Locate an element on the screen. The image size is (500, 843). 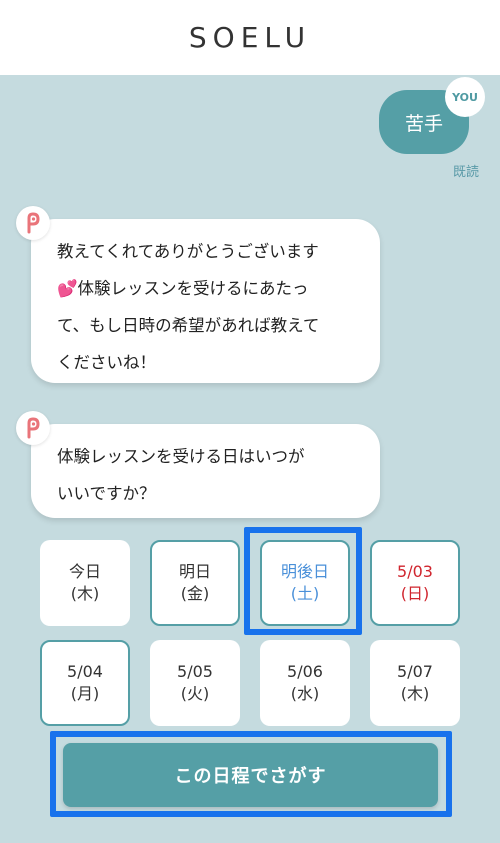
date-option-5-03: 5/03 (日) is located at coordinates (415, 583).